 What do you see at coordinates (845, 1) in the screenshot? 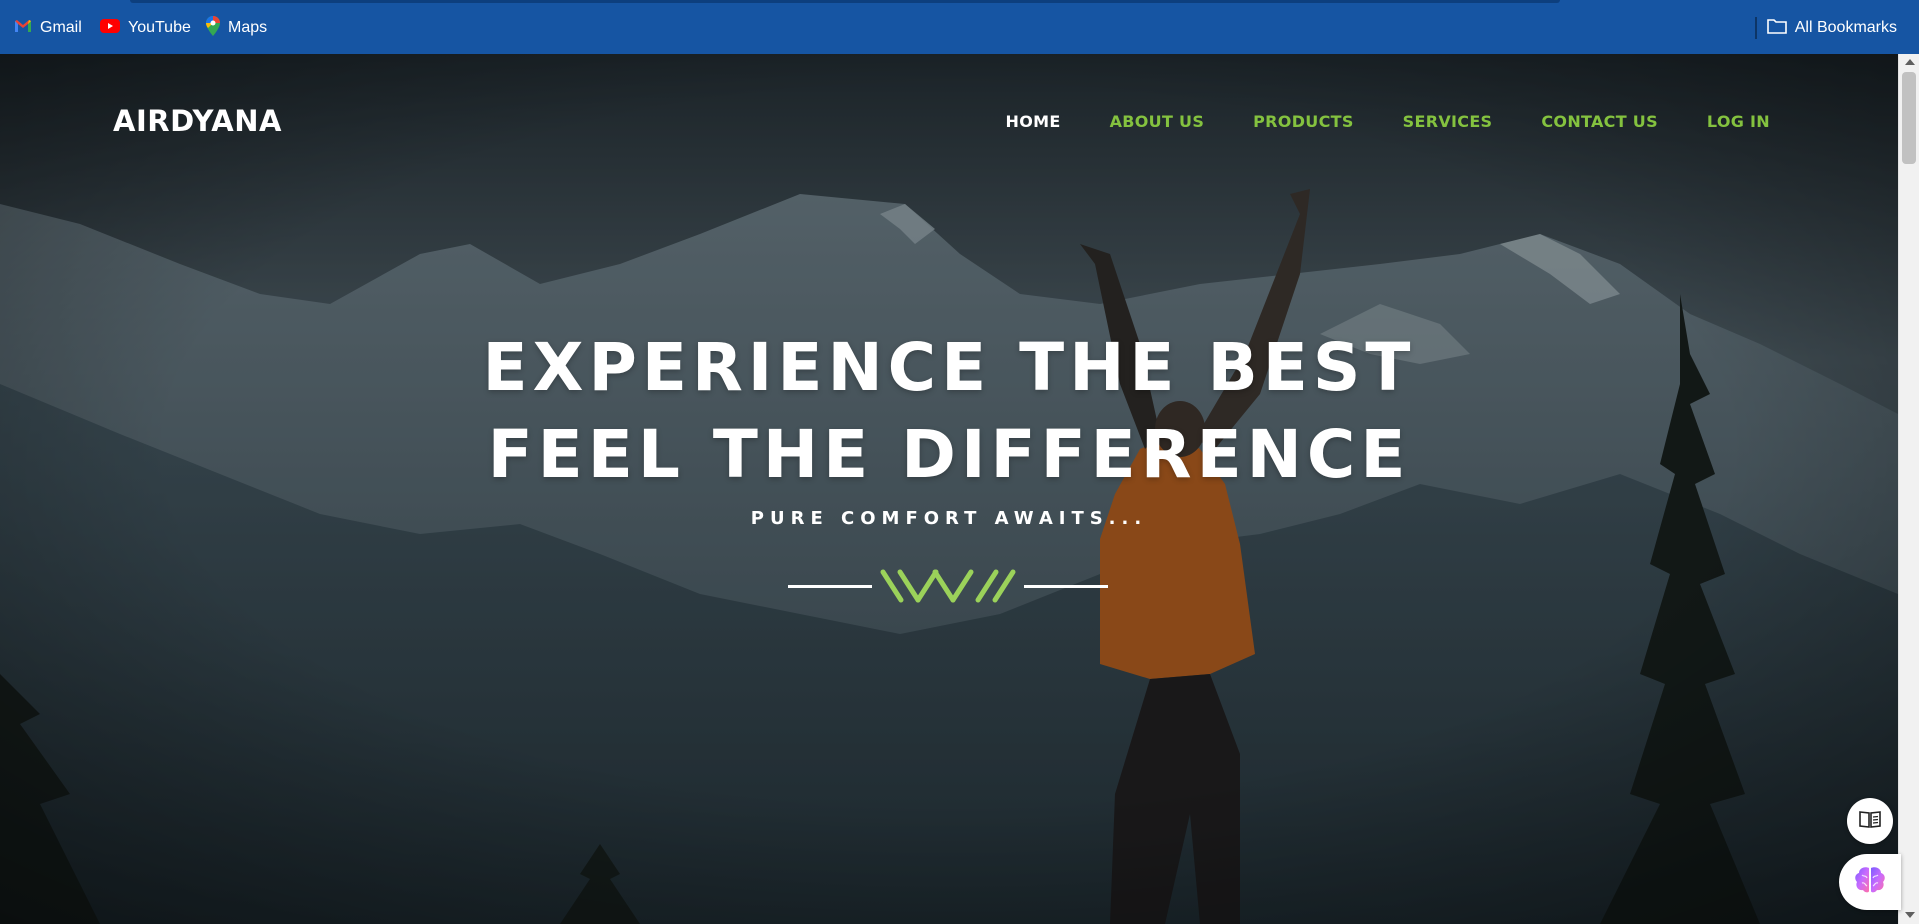
I see `tab-strip-edge` at bounding box center [845, 1].